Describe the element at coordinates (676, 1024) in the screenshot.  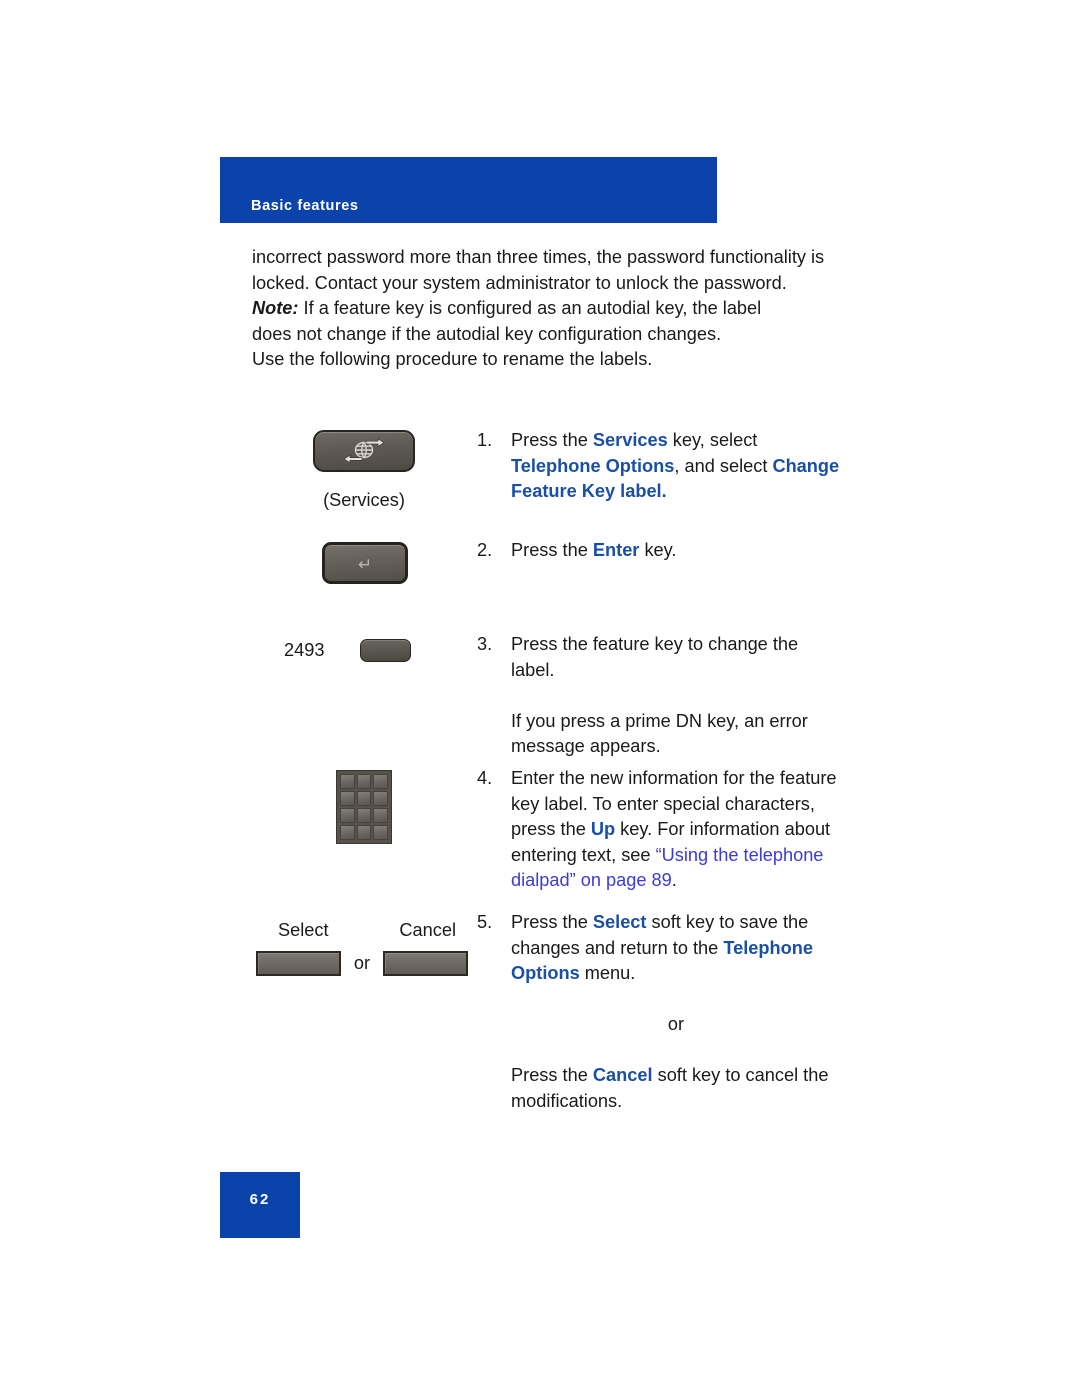
I see `step-5-or-separator: or` at that location.